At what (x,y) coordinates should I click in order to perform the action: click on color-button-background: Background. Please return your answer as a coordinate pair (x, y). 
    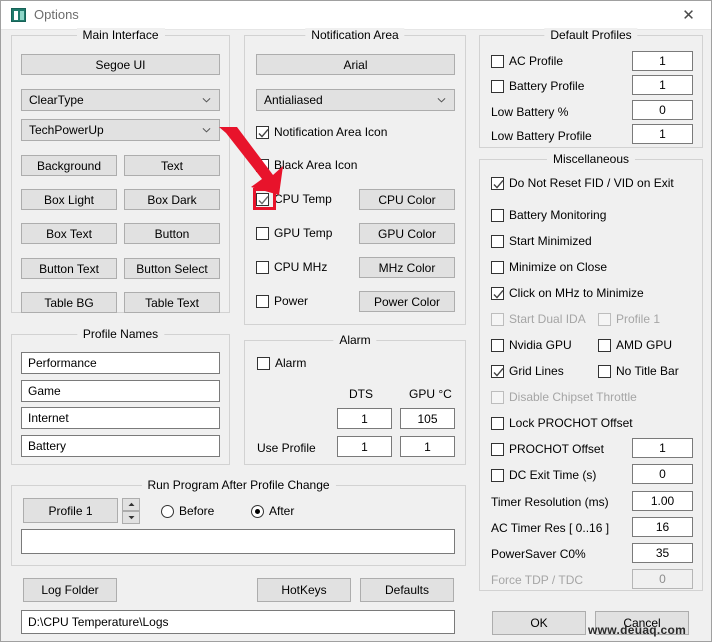
    Looking at the image, I should click on (69, 165).